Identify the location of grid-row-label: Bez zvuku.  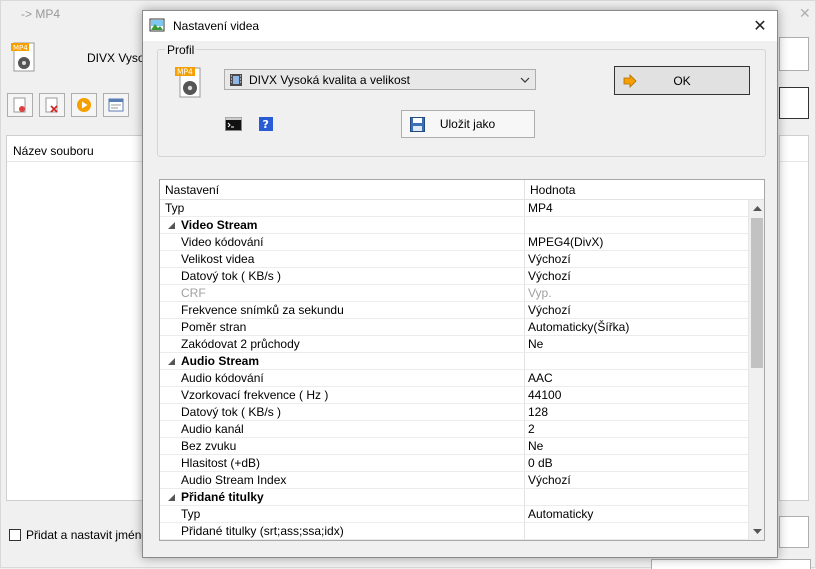
(342, 446).